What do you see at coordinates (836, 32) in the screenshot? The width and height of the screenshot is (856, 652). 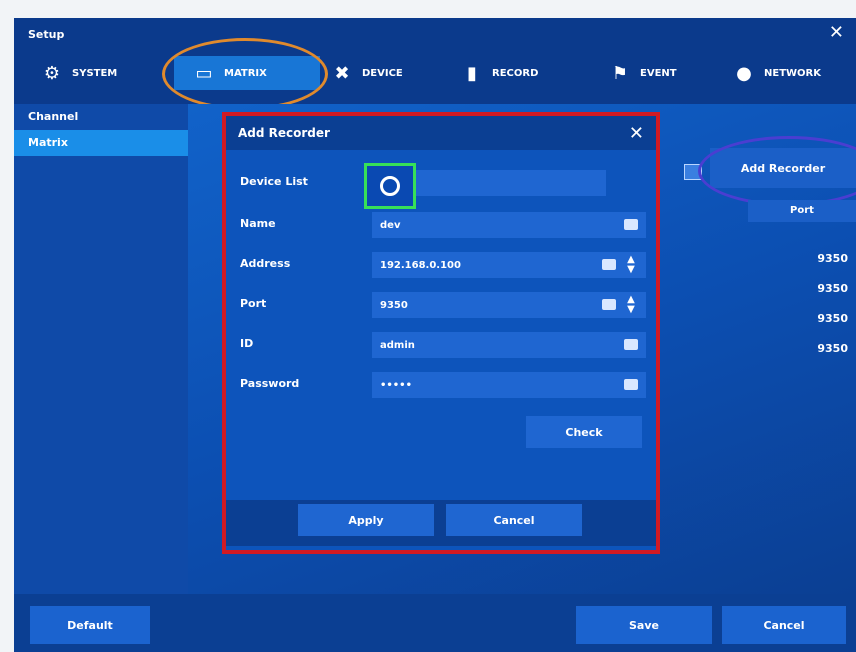 I see `close-window-icon: ✕` at bounding box center [836, 32].